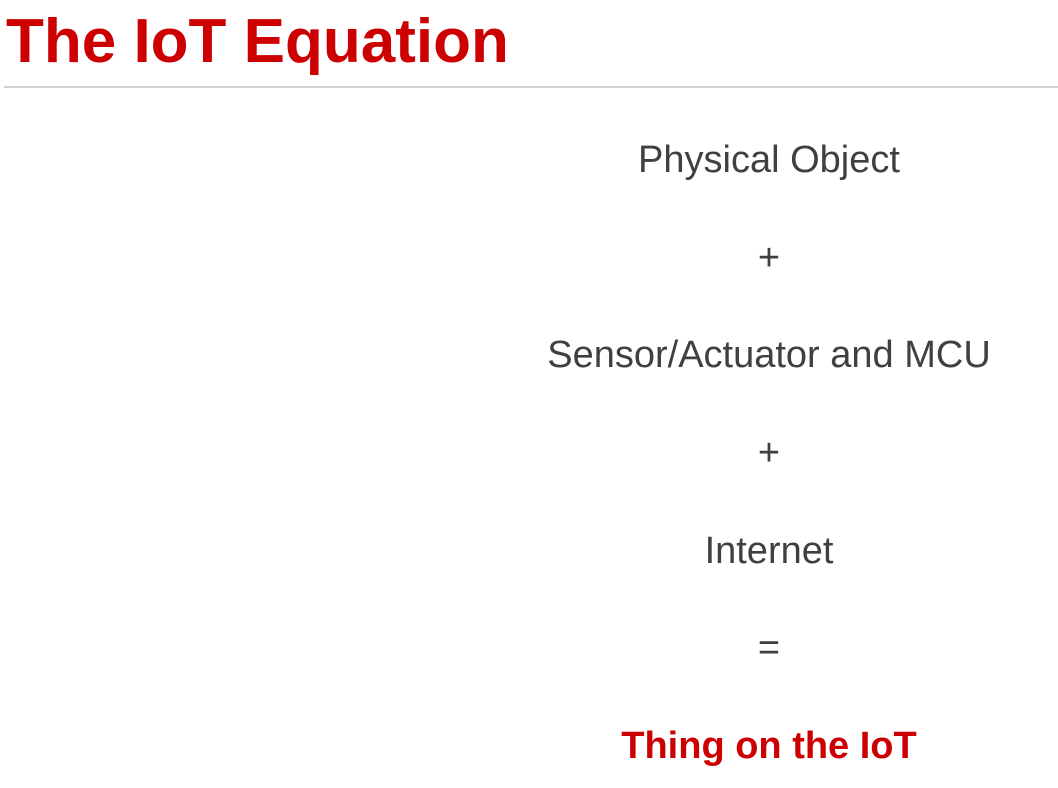 This screenshot has height=788, width=1058. Describe the element at coordinates (769, 355) in the screenshot. I see `equation-term-sensor-actuator: Sensor/Actuator and MCU` at that location.